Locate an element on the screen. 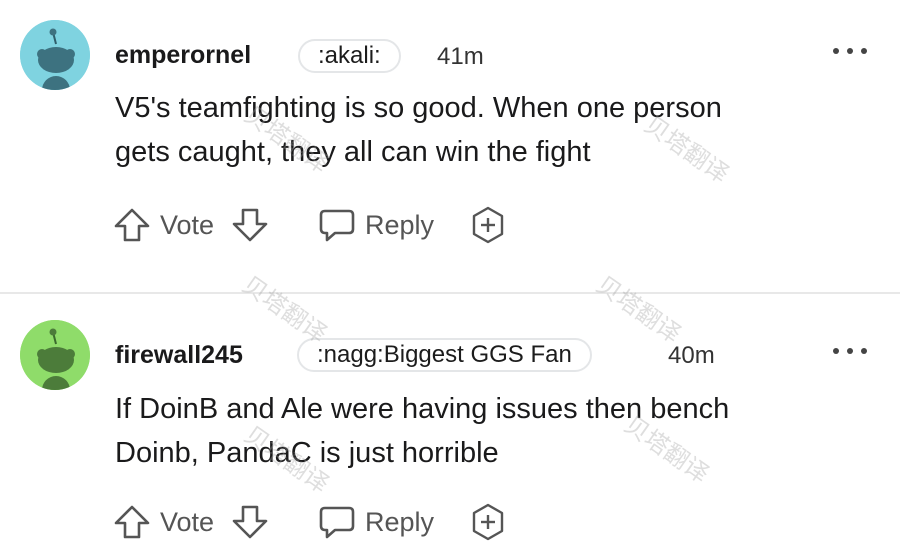  username: emperornel is located at coordinates (183, 55).